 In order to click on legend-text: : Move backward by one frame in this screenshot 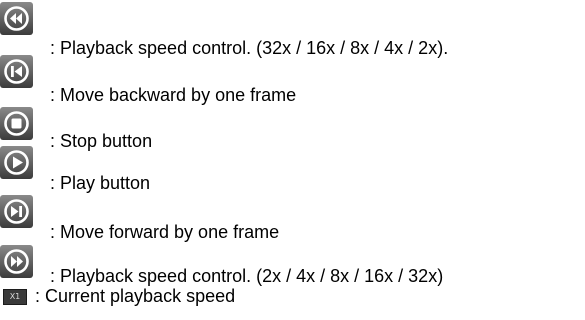, I will do `click(173, 95)`.